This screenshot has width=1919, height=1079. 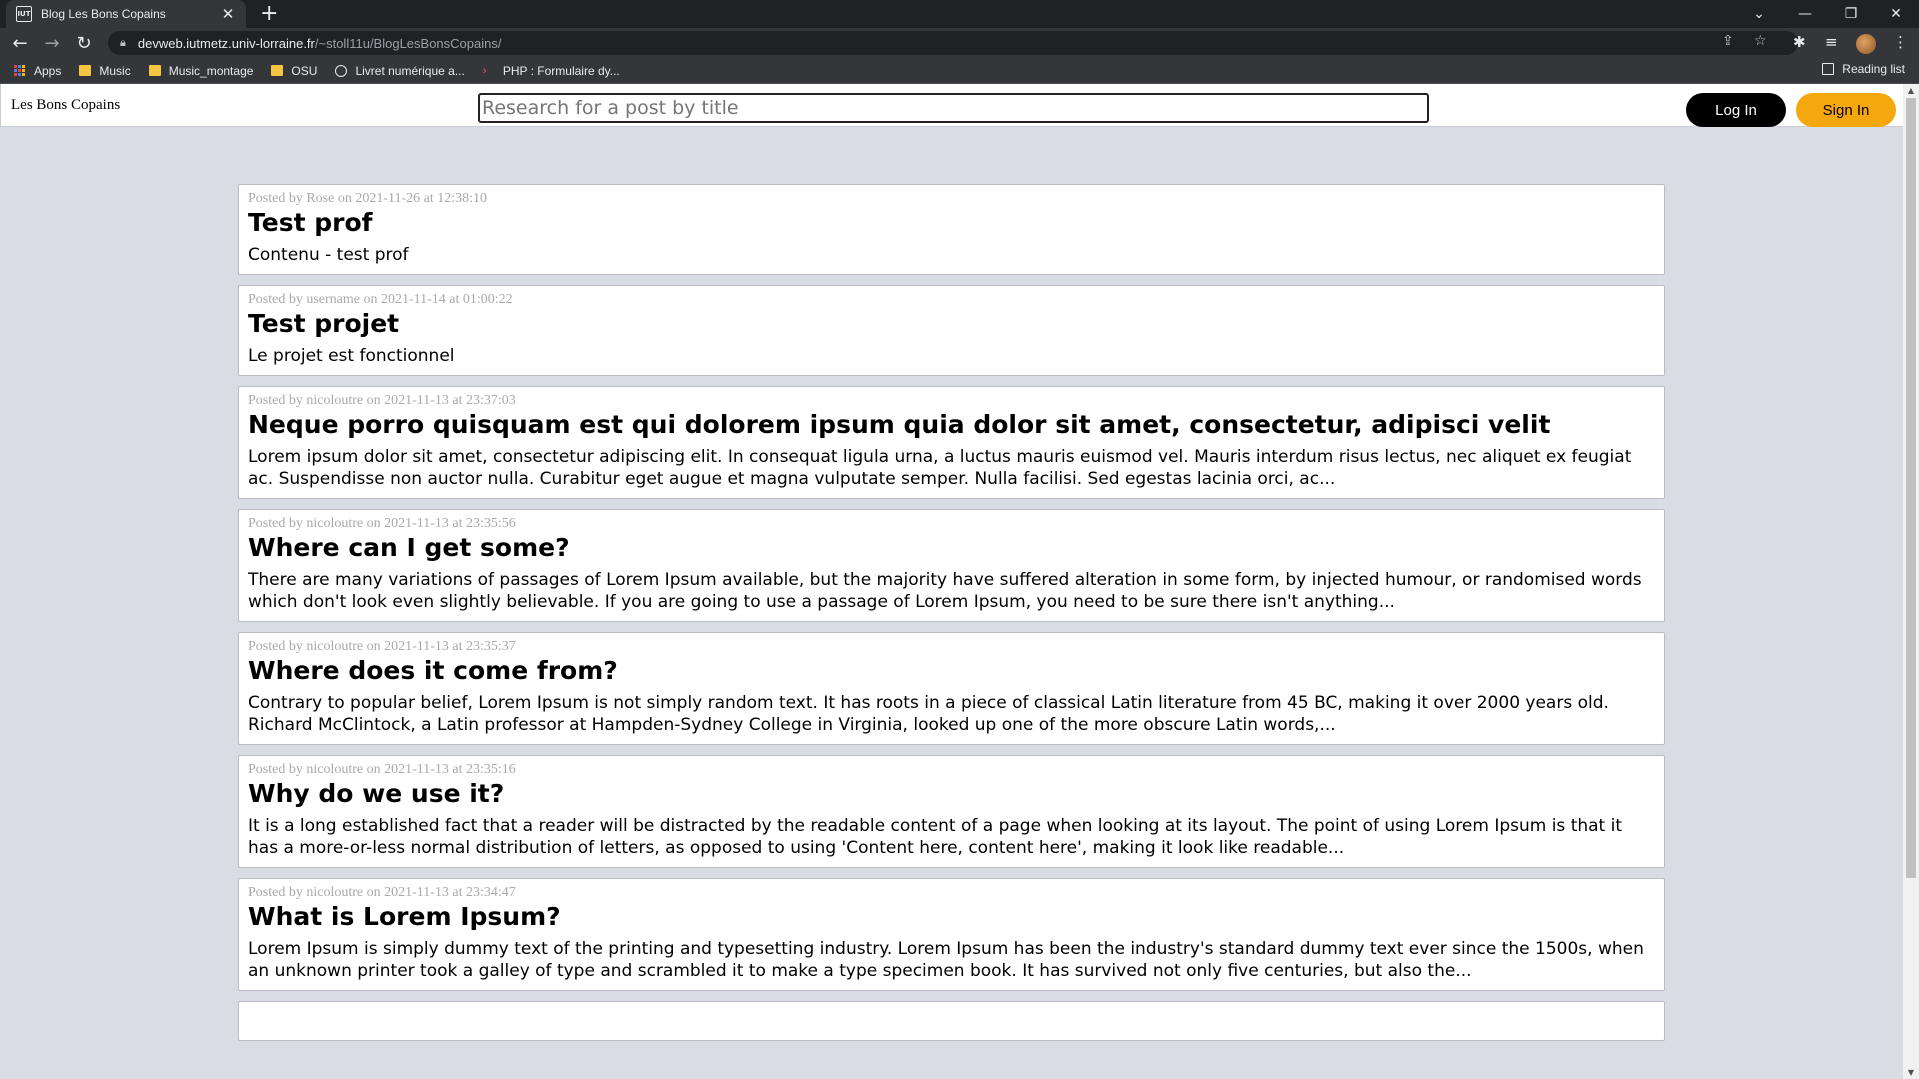 I want to click on reading-list-icon, so click(x=1828, y=69).